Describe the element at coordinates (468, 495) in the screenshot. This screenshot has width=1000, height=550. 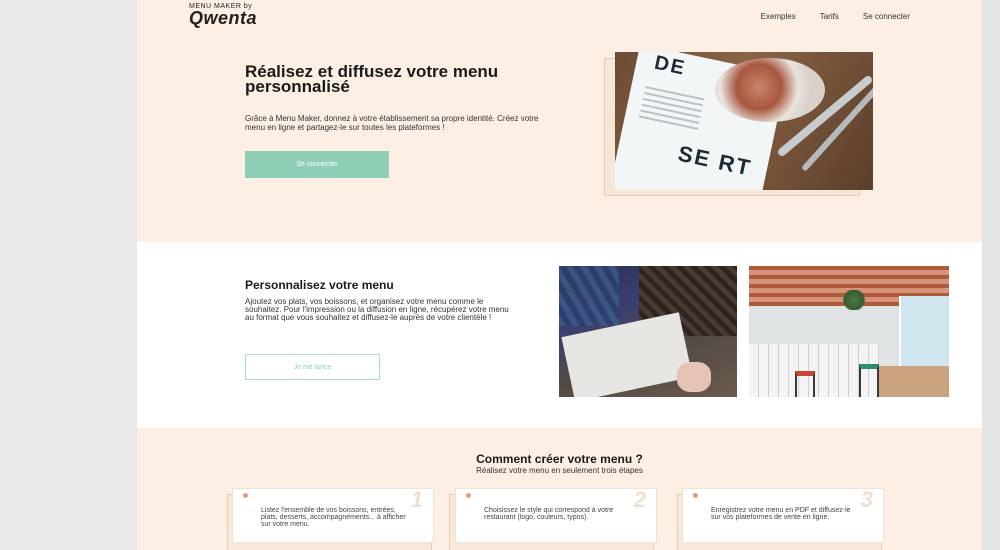
I see `step-2-dot` at that location.